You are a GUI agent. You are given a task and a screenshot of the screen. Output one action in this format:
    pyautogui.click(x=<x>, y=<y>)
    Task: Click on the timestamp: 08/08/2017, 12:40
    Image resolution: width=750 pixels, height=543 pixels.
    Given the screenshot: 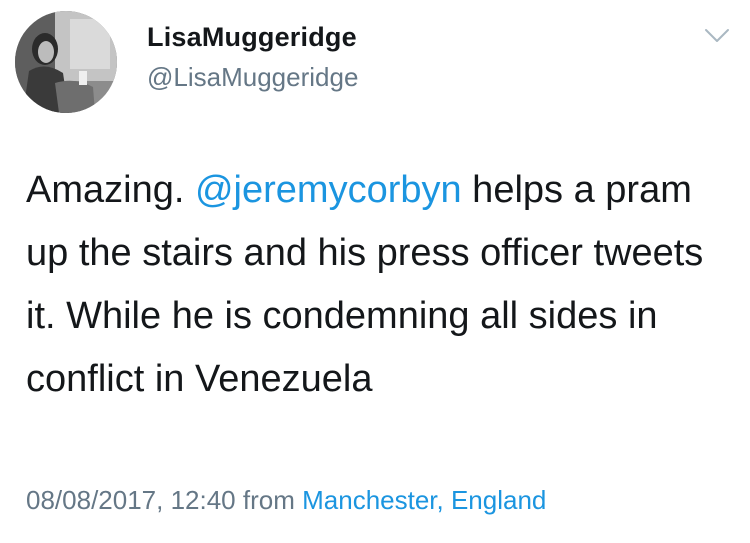 What is the action you would take?
    pyautogui.click(x=131, y=500)
    